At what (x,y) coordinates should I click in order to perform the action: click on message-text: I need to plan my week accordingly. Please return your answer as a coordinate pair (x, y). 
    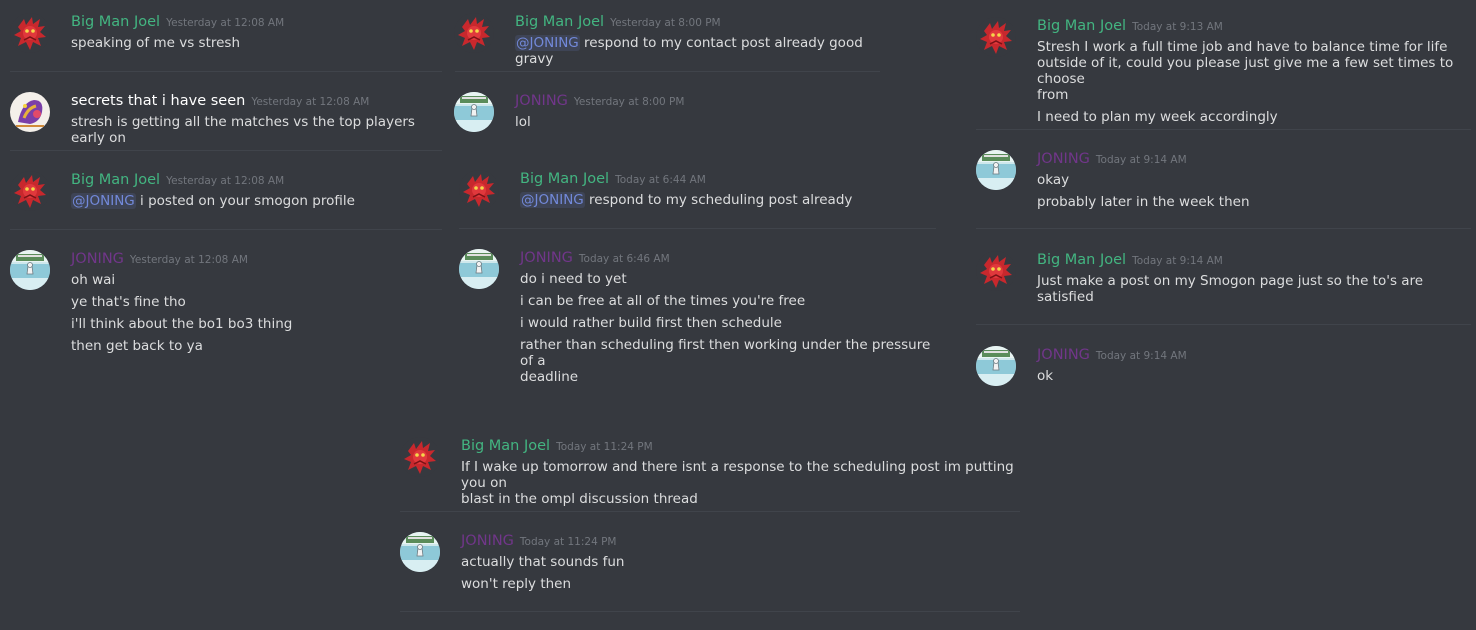
    Looking at the image, I should click on (1157, 117).